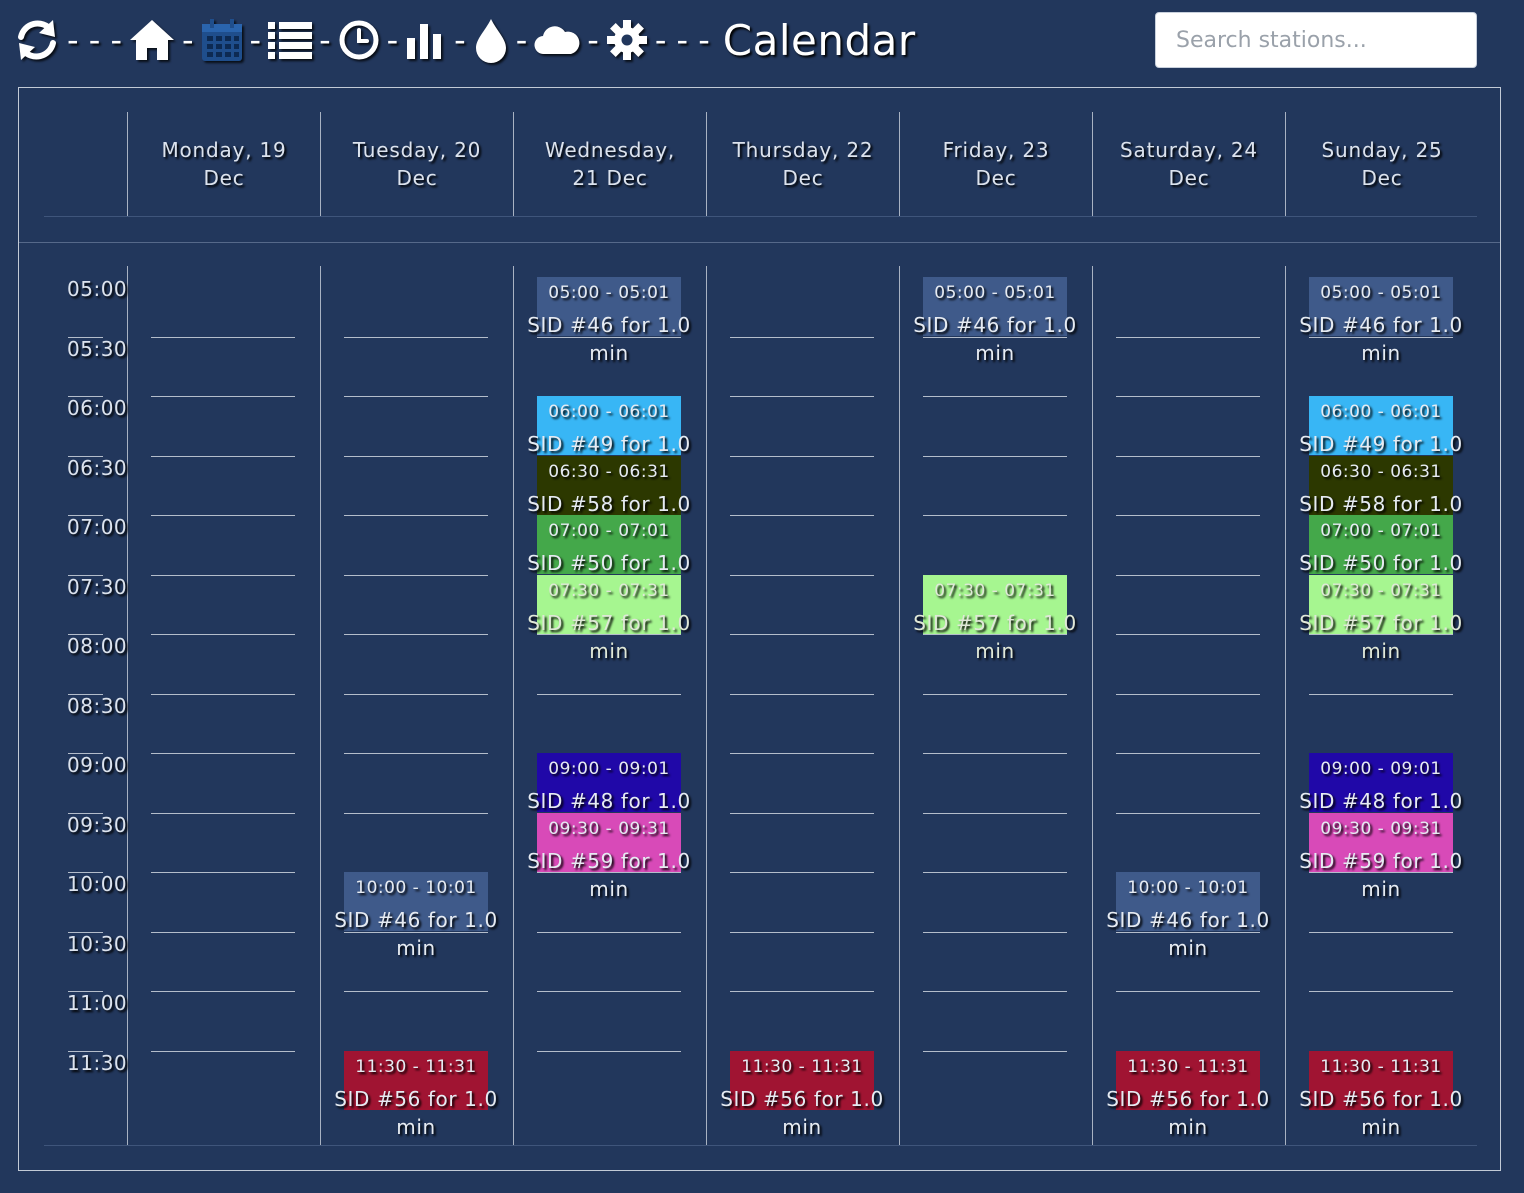  Describe the element at coordinates (290, 40) in the screenshot. I see `list-icon` at that location.